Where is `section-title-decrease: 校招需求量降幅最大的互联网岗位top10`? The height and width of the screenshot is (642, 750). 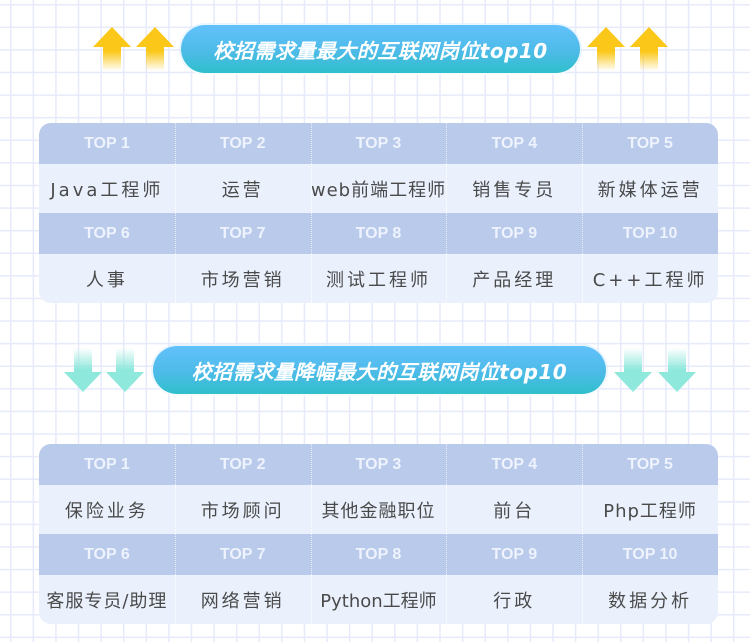
section-title-decrease: 校招需求量降幅最大的互联网岗位top10 is located at coordinates (379, 370).